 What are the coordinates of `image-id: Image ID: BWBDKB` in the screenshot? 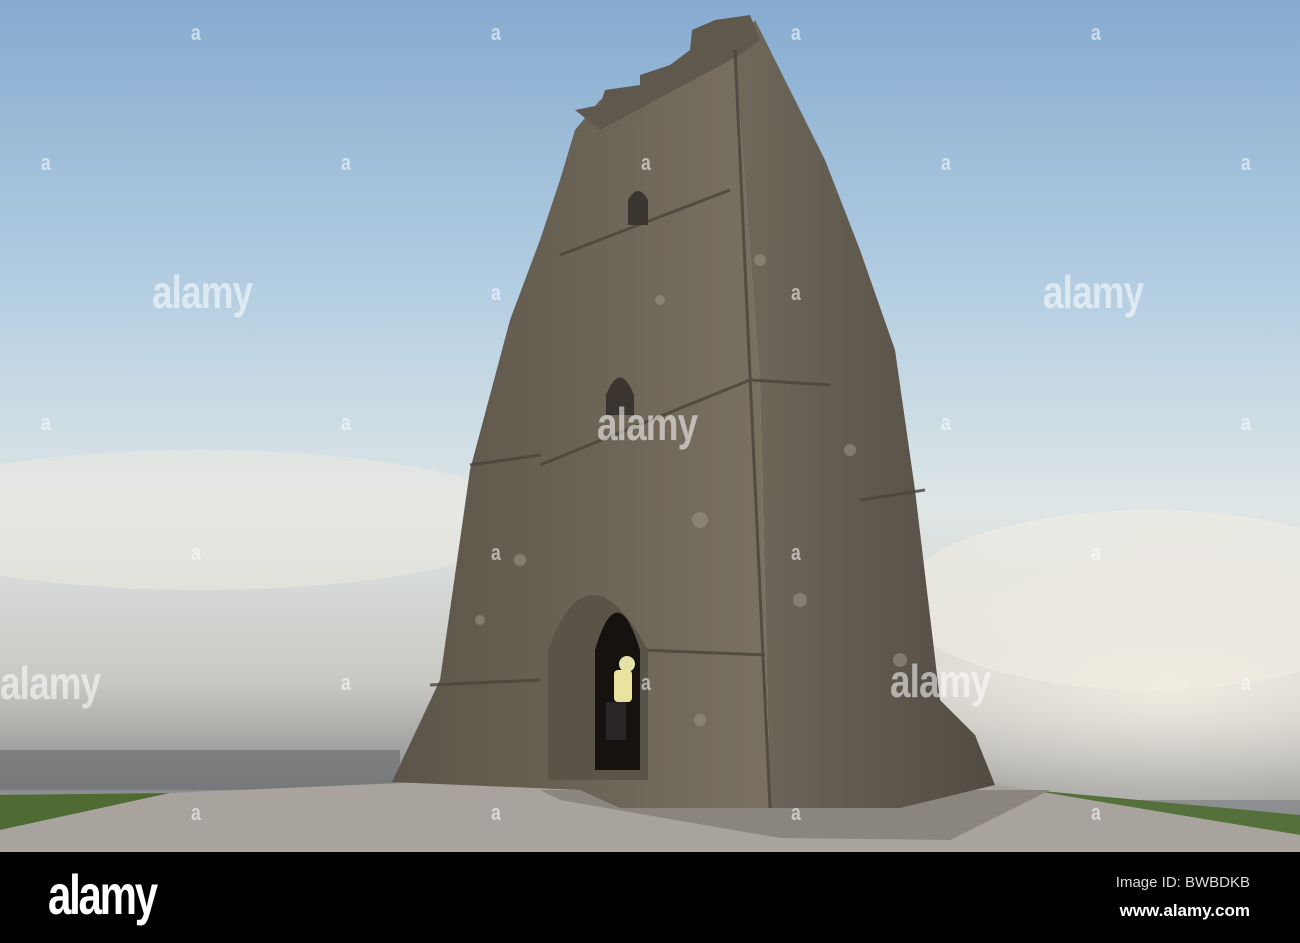 It's located at (1182, 882).